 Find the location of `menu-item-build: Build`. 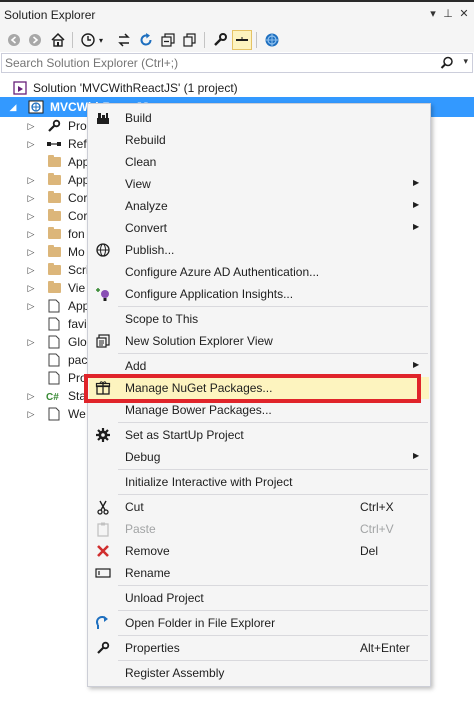

menu-item-build: Build is located at coordinates (259, 118).